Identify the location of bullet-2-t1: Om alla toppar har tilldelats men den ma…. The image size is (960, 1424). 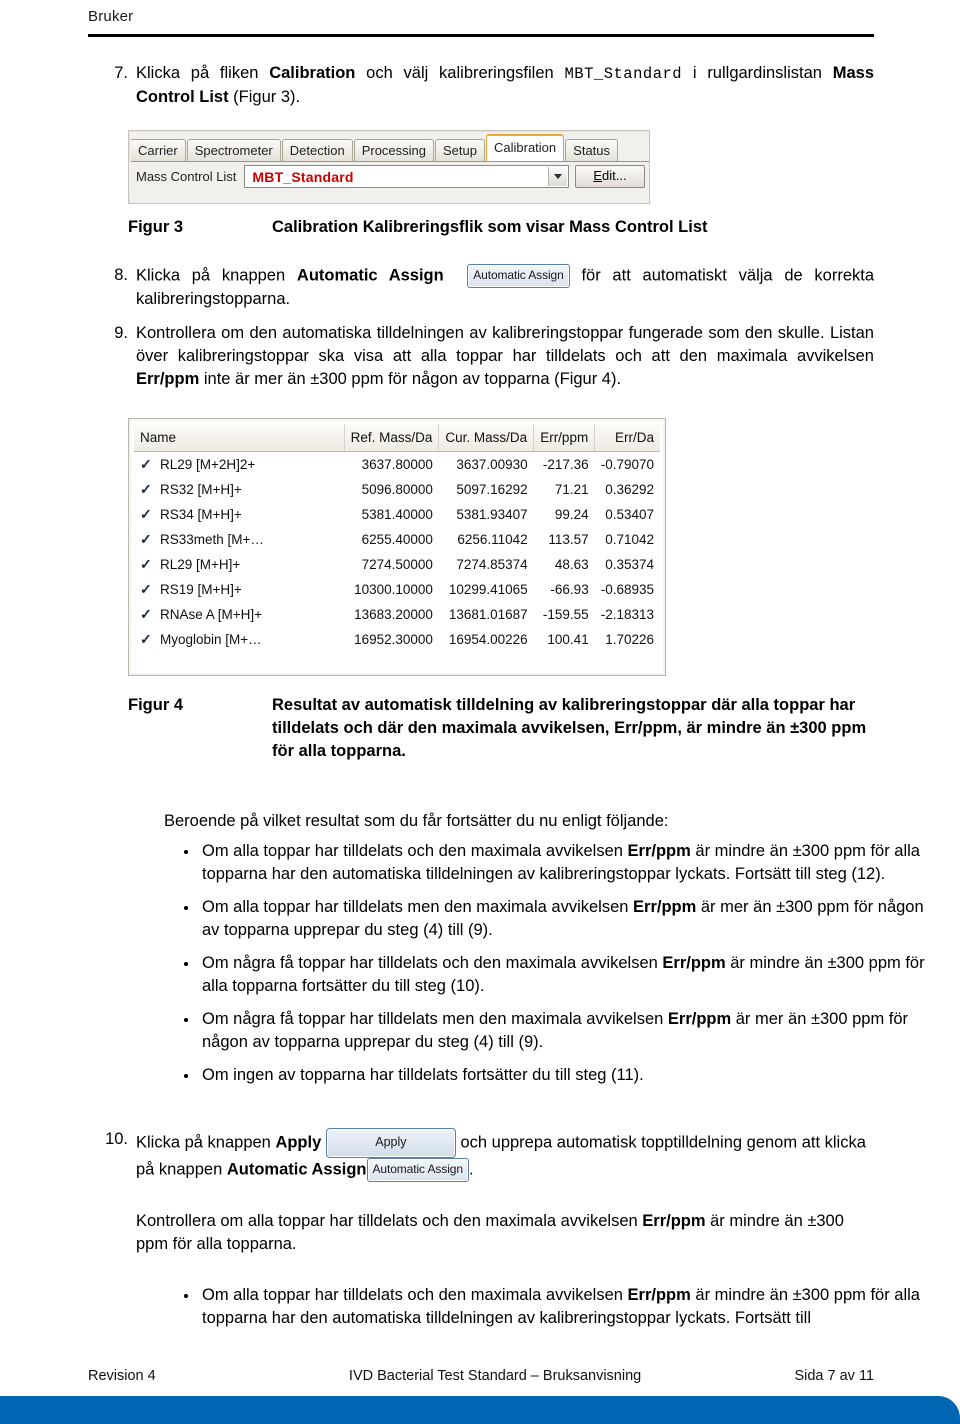
(418, 907).